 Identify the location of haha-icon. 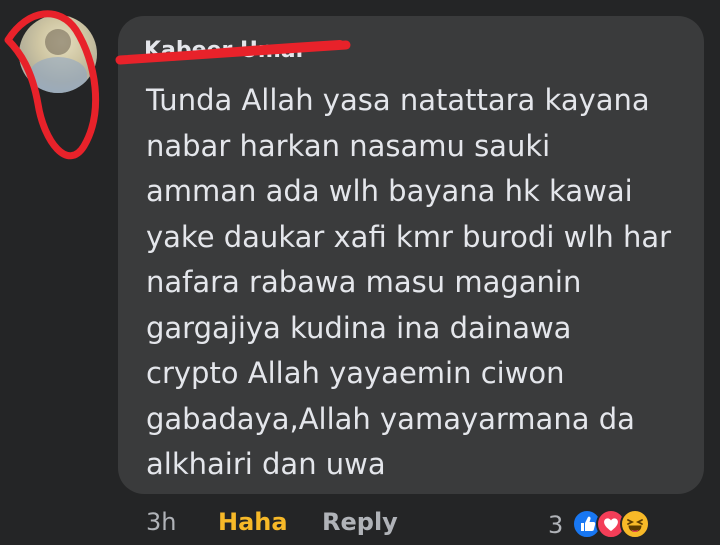
(635, 524).